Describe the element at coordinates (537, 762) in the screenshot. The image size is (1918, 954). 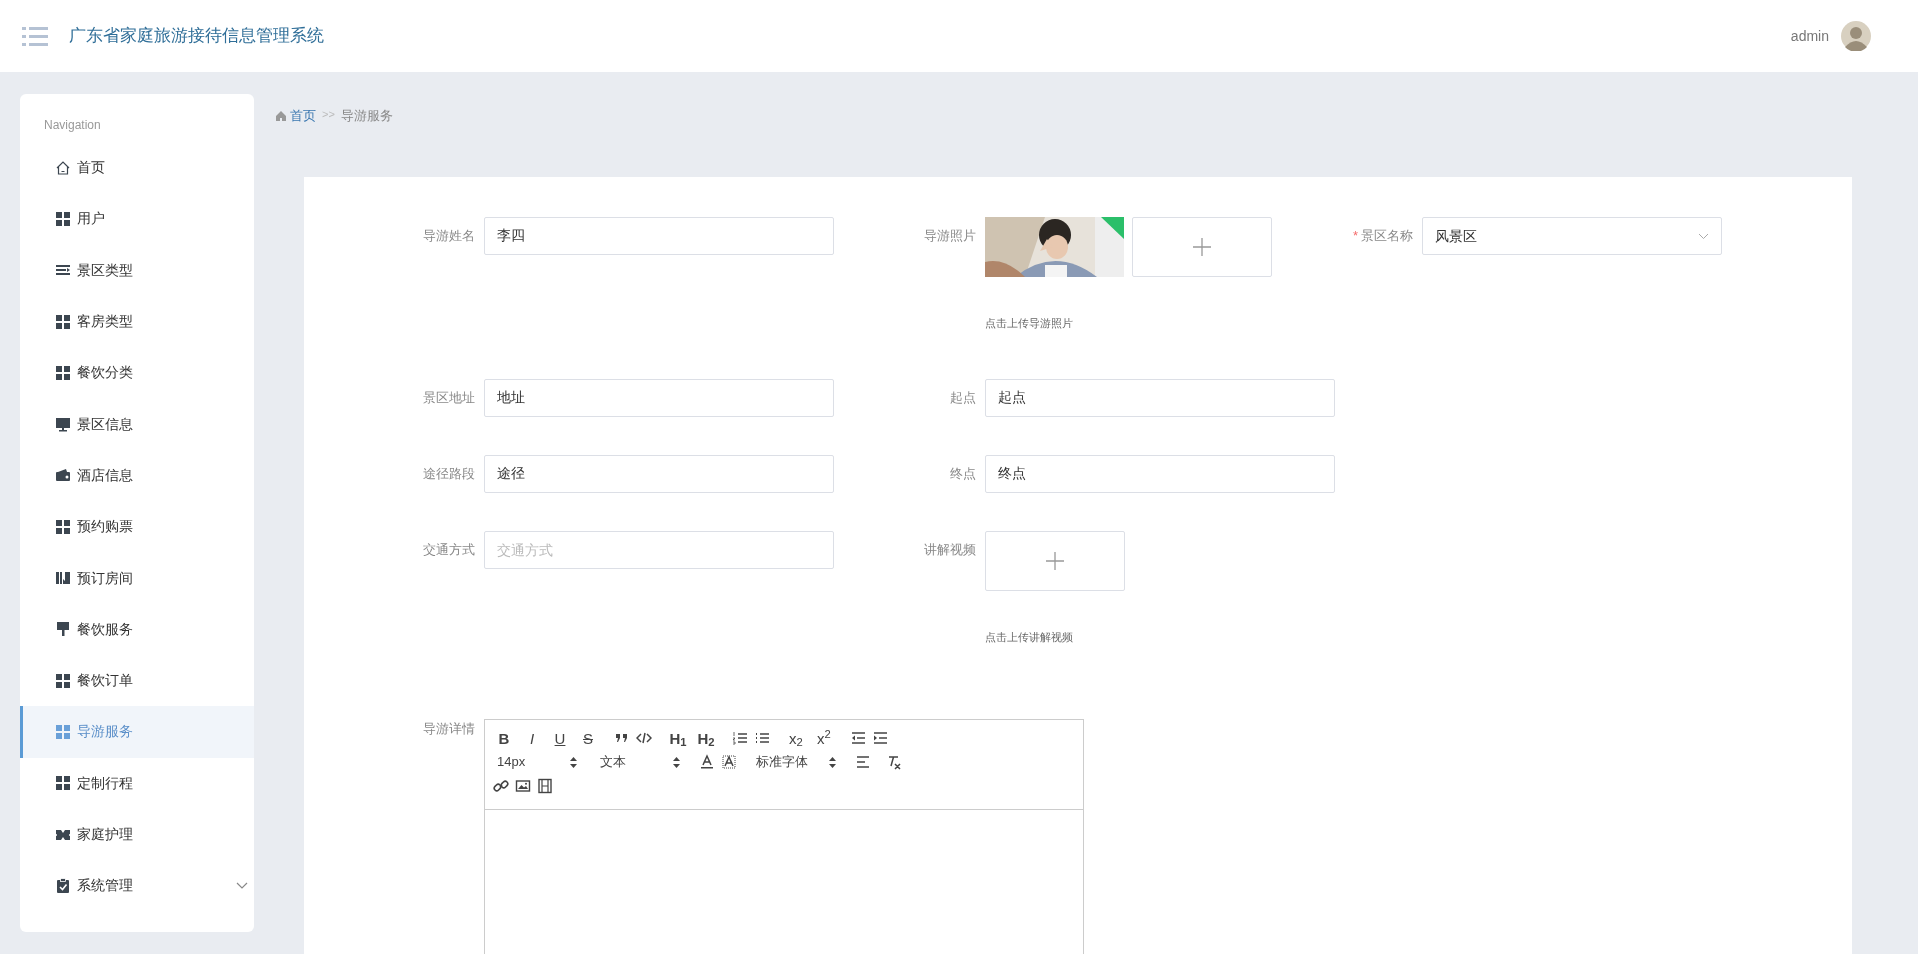
I see `dropdown: 14px` at that location.